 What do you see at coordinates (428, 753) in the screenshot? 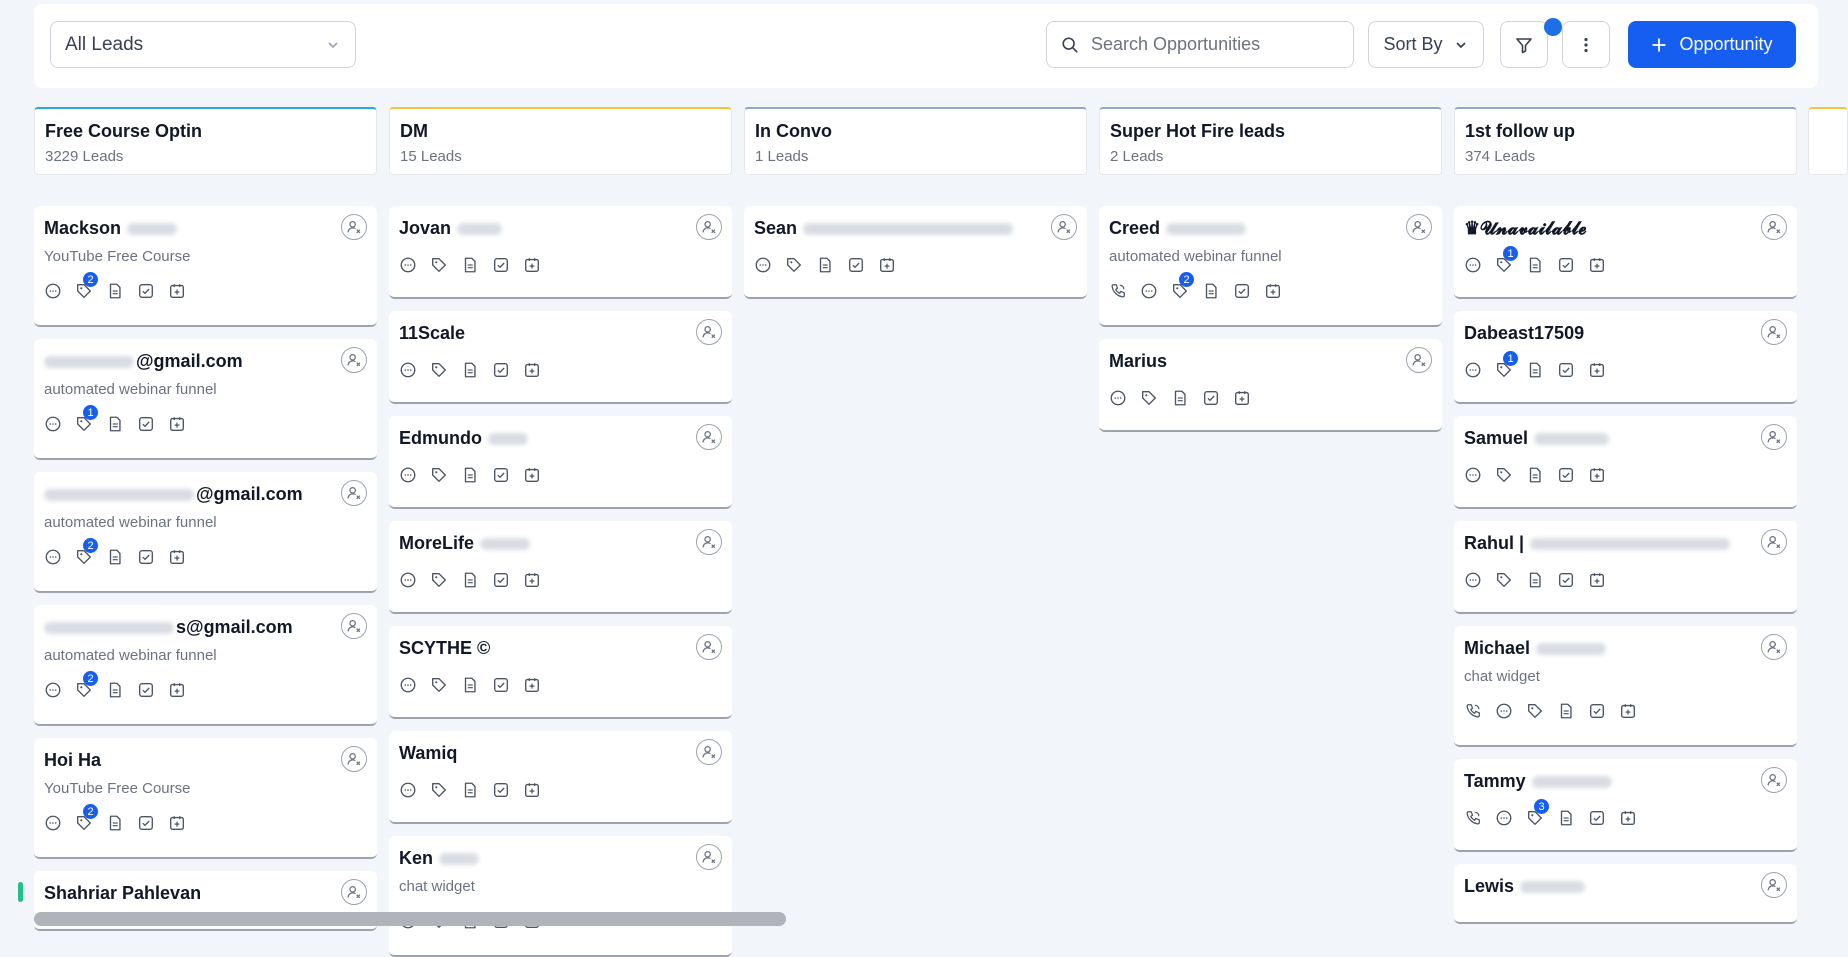
I see `card-contact-name: Wamiq` at bounding box center [428, 753].